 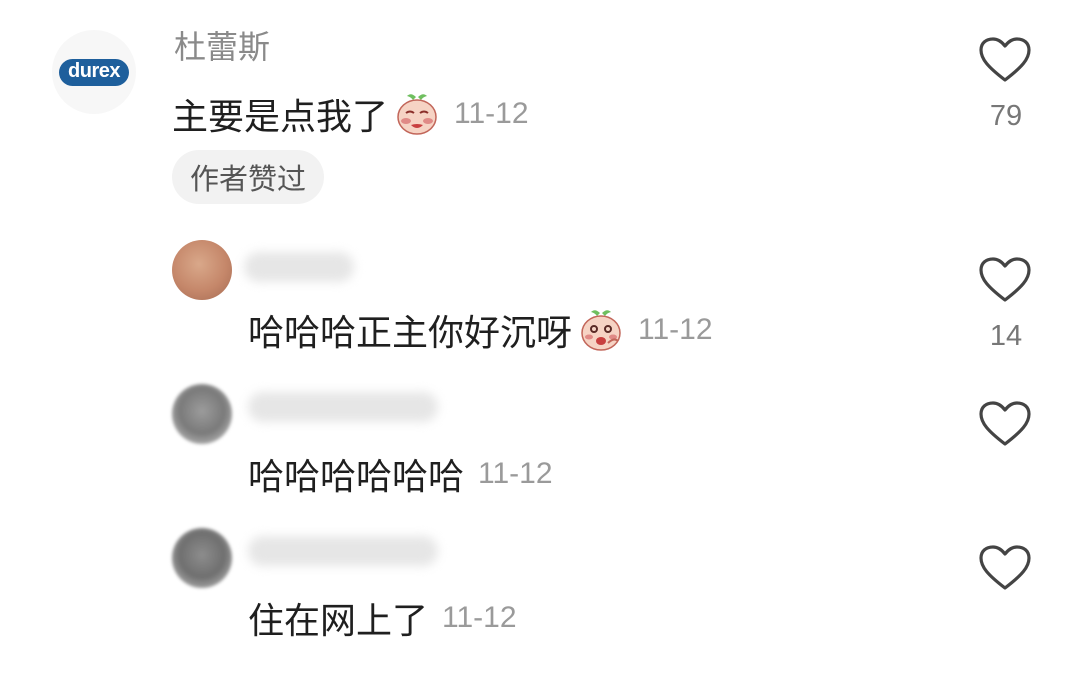 What do you see at coordinates (343, 407) in the screenshot?
I see `reply-2-username-blurred` at bounding box center [343, 407].